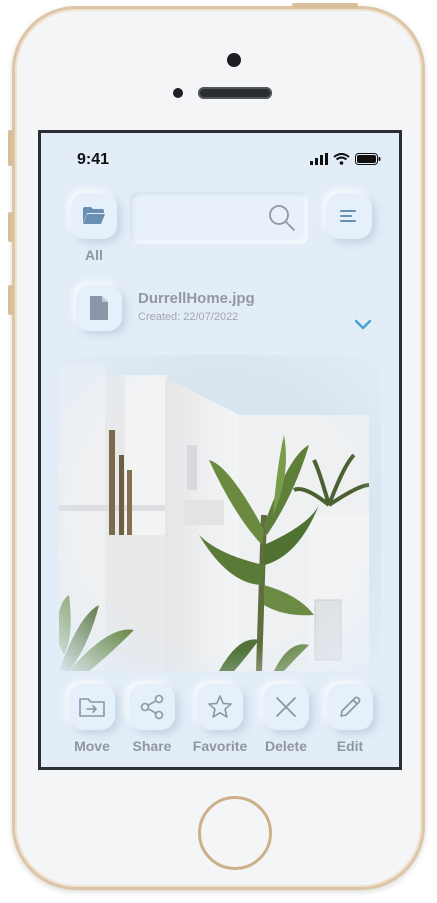 The width and height of the screenshot is (437, 903). What do you see at coordinates (94, 255) in the screenshot?
I see `folder-label: All` at bounding box center [94, 255].